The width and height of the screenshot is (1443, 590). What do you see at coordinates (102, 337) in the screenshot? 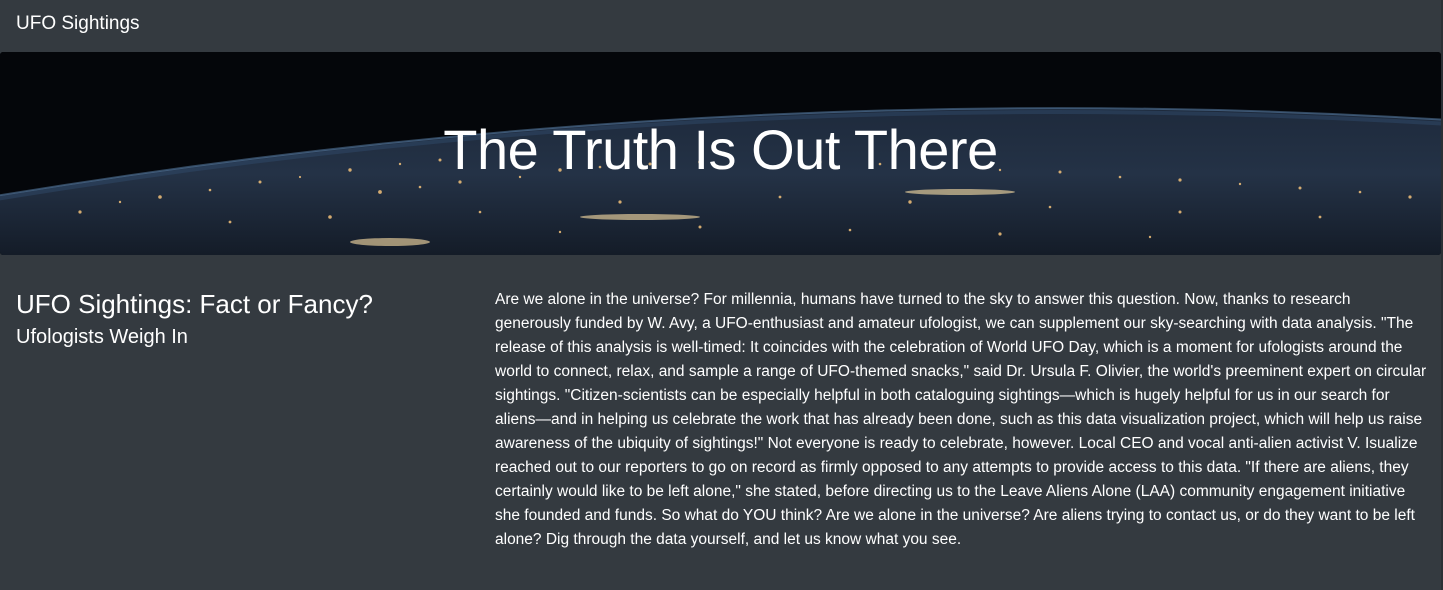
I see `article-subheading: Ufologists Weigh In` at bounding box center [102, 337].